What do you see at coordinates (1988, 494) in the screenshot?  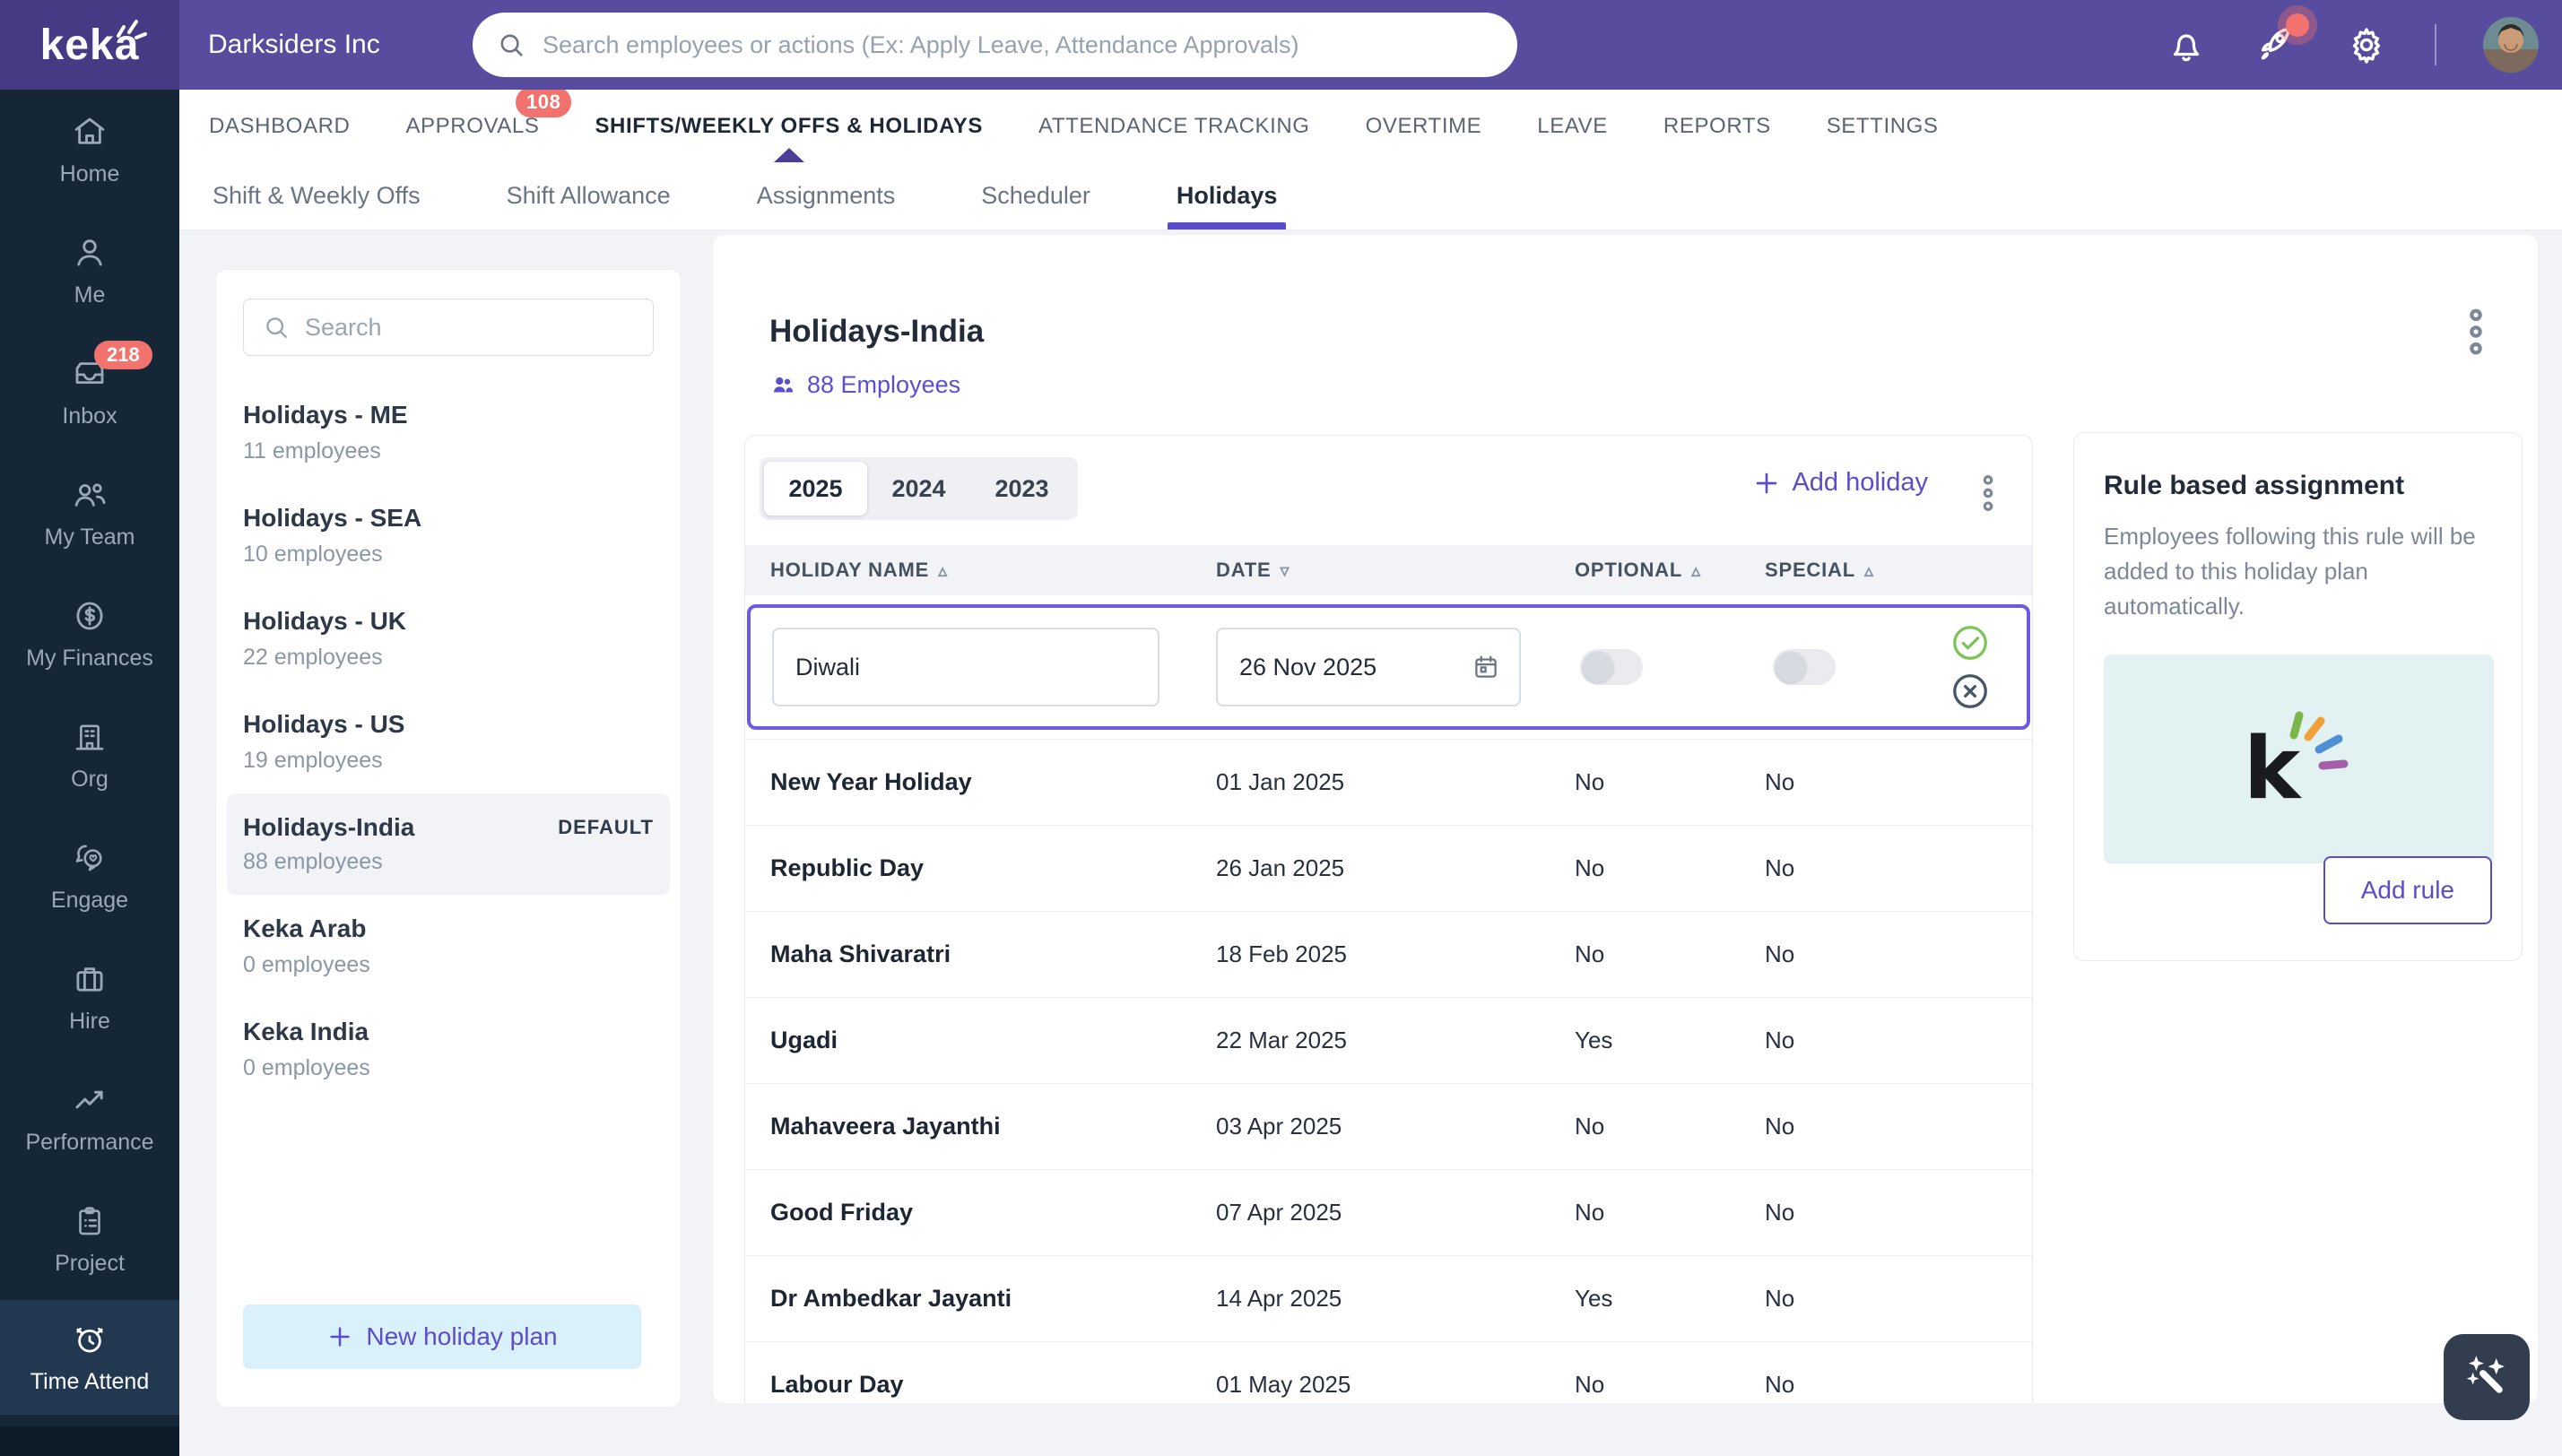 I see `table-options-kebab` at bounding box center [1988, 494].